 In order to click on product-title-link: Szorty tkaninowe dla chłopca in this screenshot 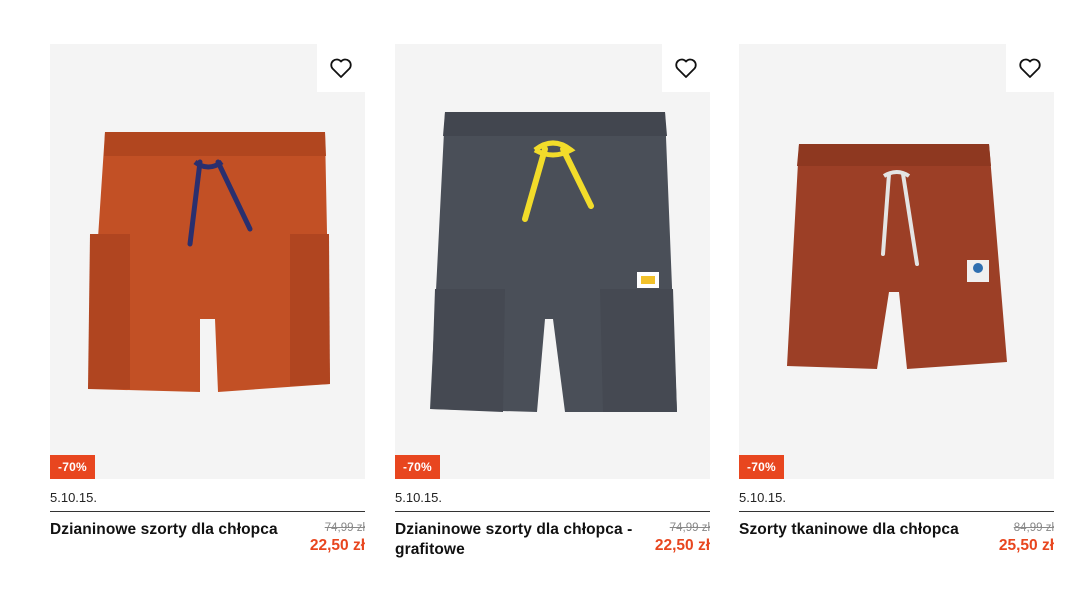, I will do `click(864, 538)`.